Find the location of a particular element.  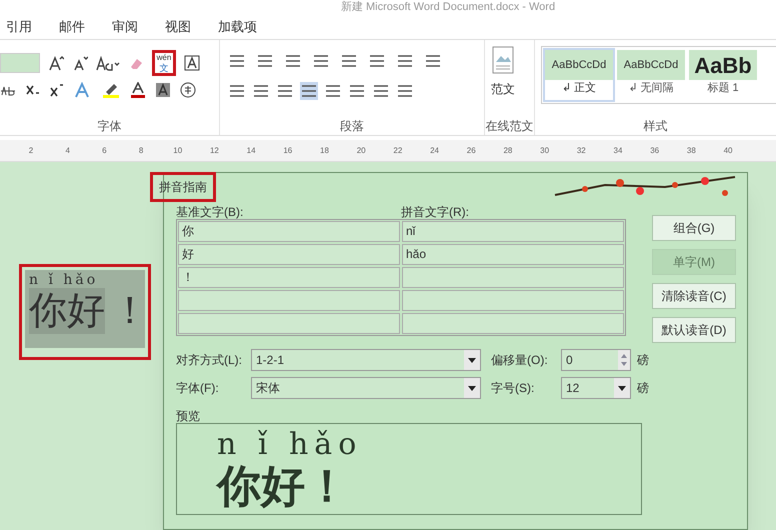

font-color-icon is located at coordinates (138, 90).